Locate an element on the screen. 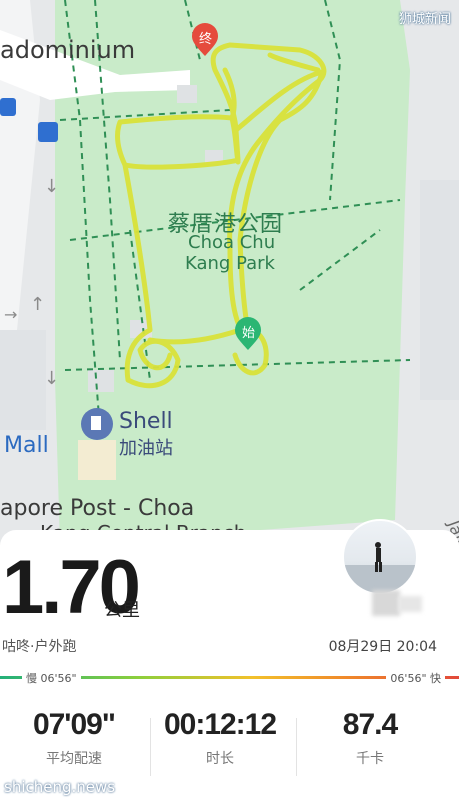 This screenshot has height=800, width=459. map-label-mall: Mall is located at coordinates (26, 445).